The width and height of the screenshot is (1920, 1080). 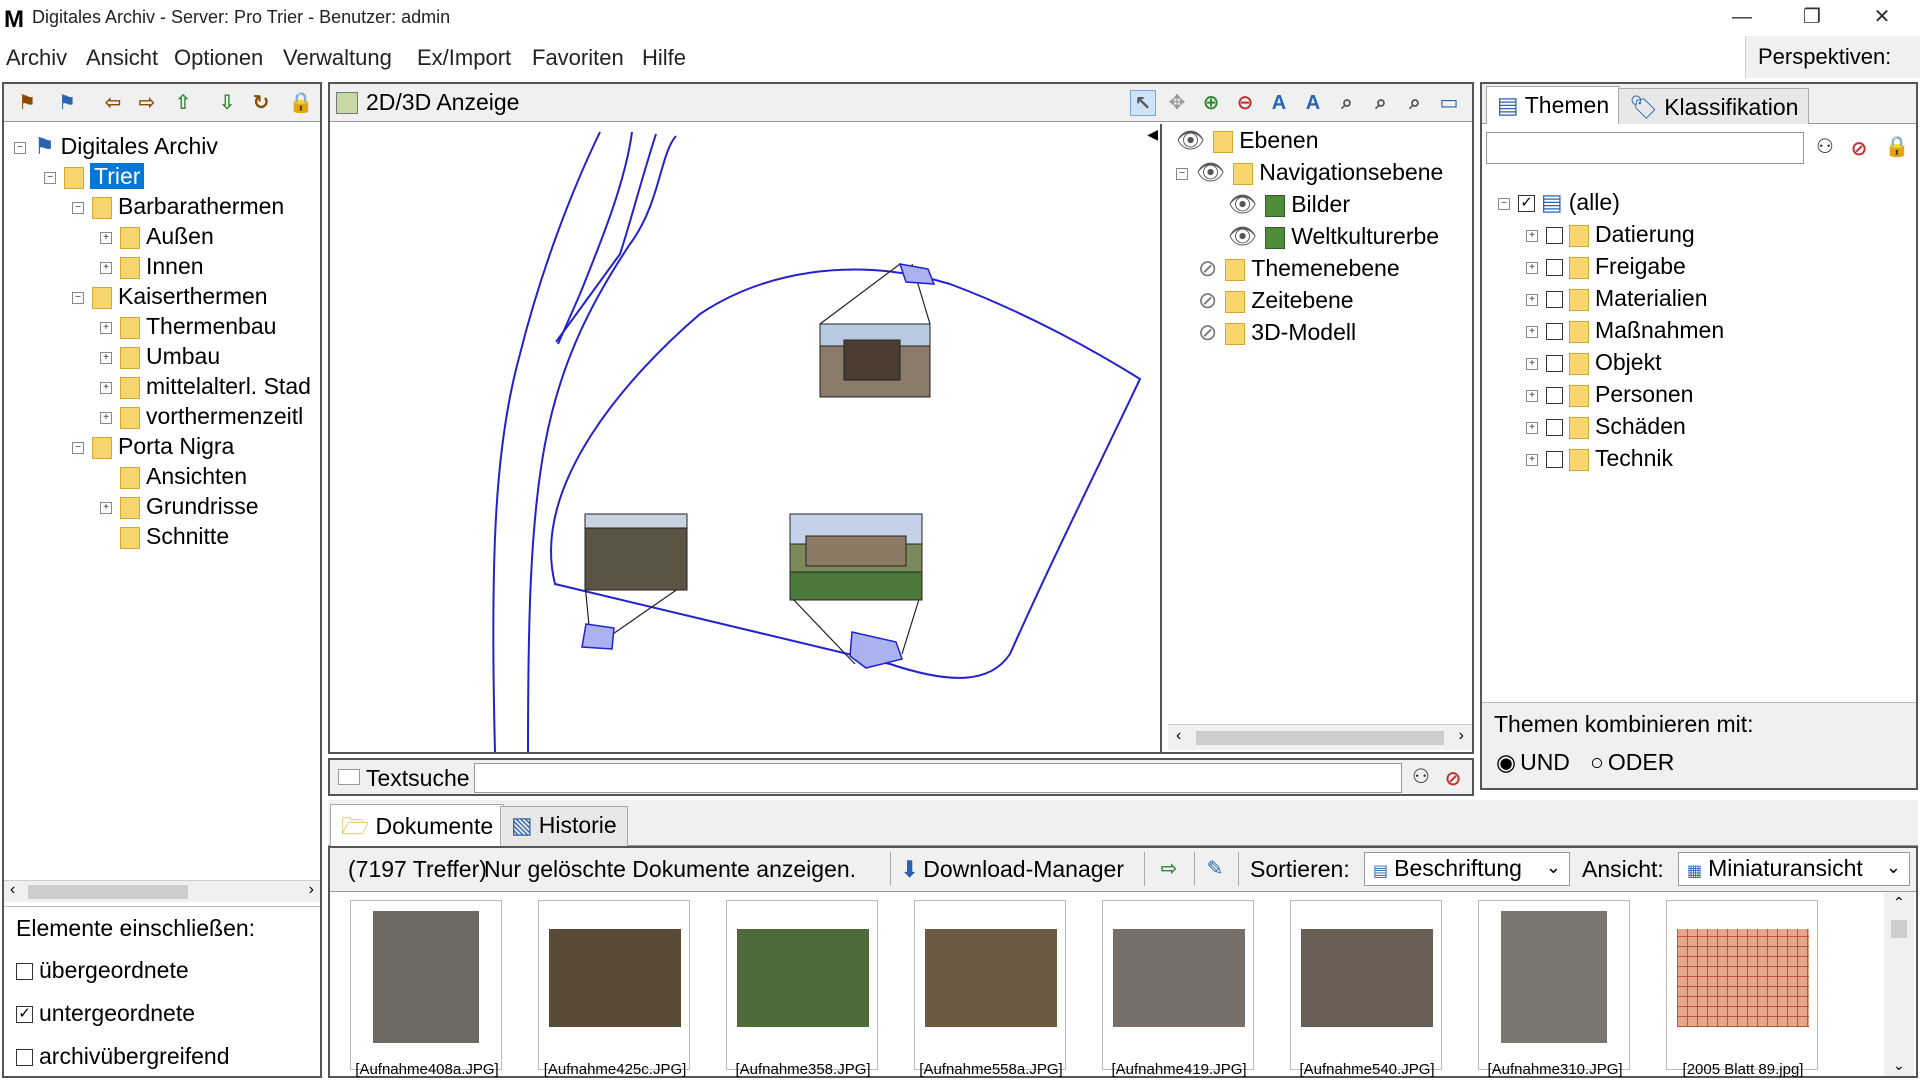 I want to click on export-icon: ⇨, so click(x=1169, y=869).